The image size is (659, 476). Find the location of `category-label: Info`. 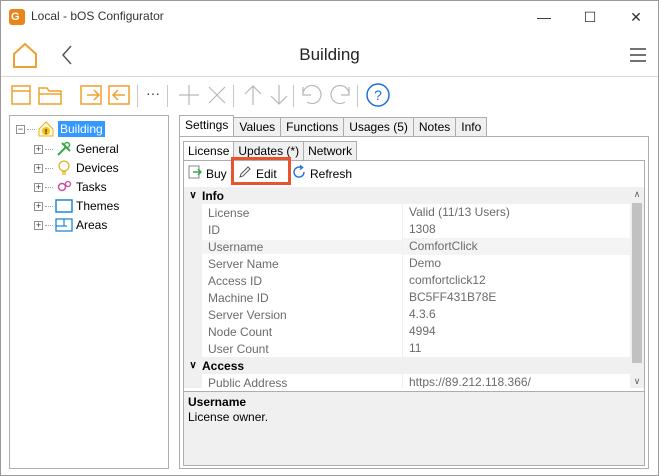

category-label: Info is located at coordinates (213, 195).